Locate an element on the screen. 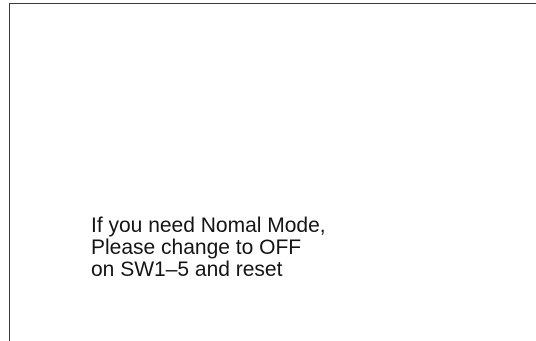 The height and width of the screenshot is (341, 536). message-line-2: Please change to OFF is located at coordinates (196, 247).